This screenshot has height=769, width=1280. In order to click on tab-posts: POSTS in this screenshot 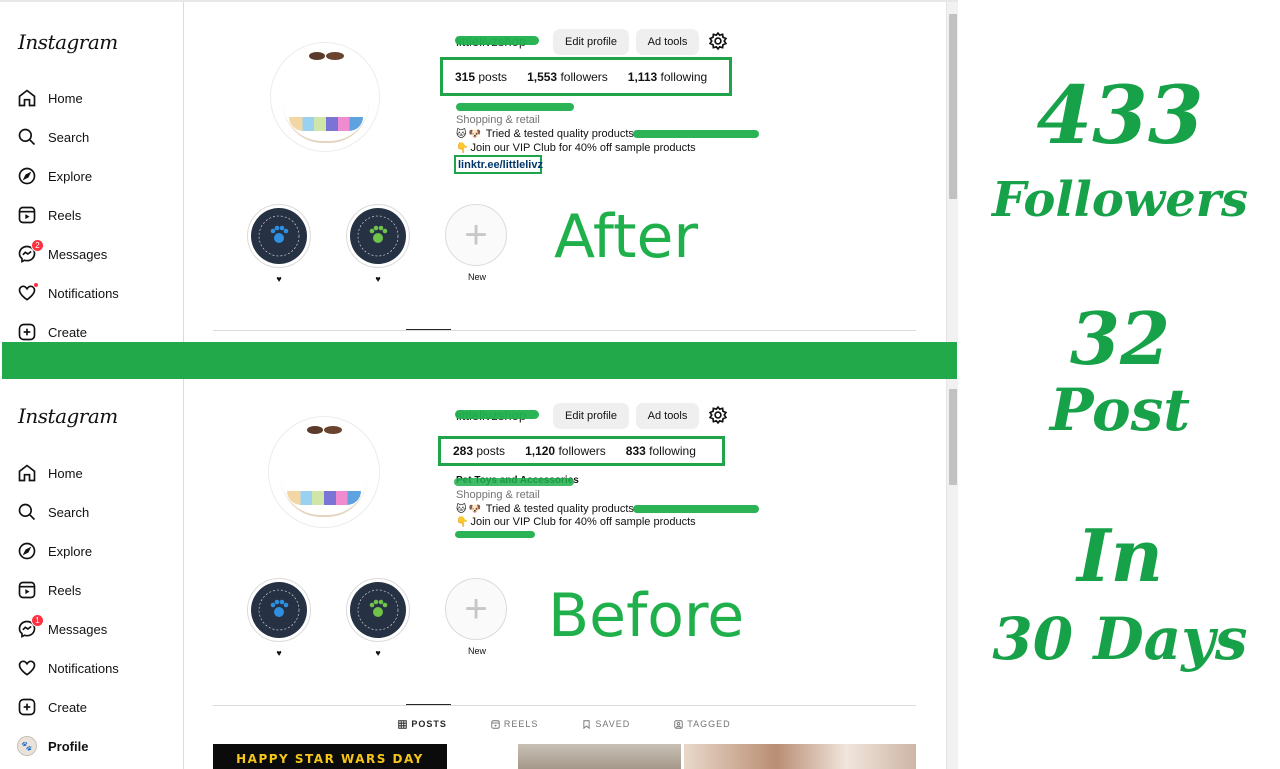, I will do `click(422, 724)`.